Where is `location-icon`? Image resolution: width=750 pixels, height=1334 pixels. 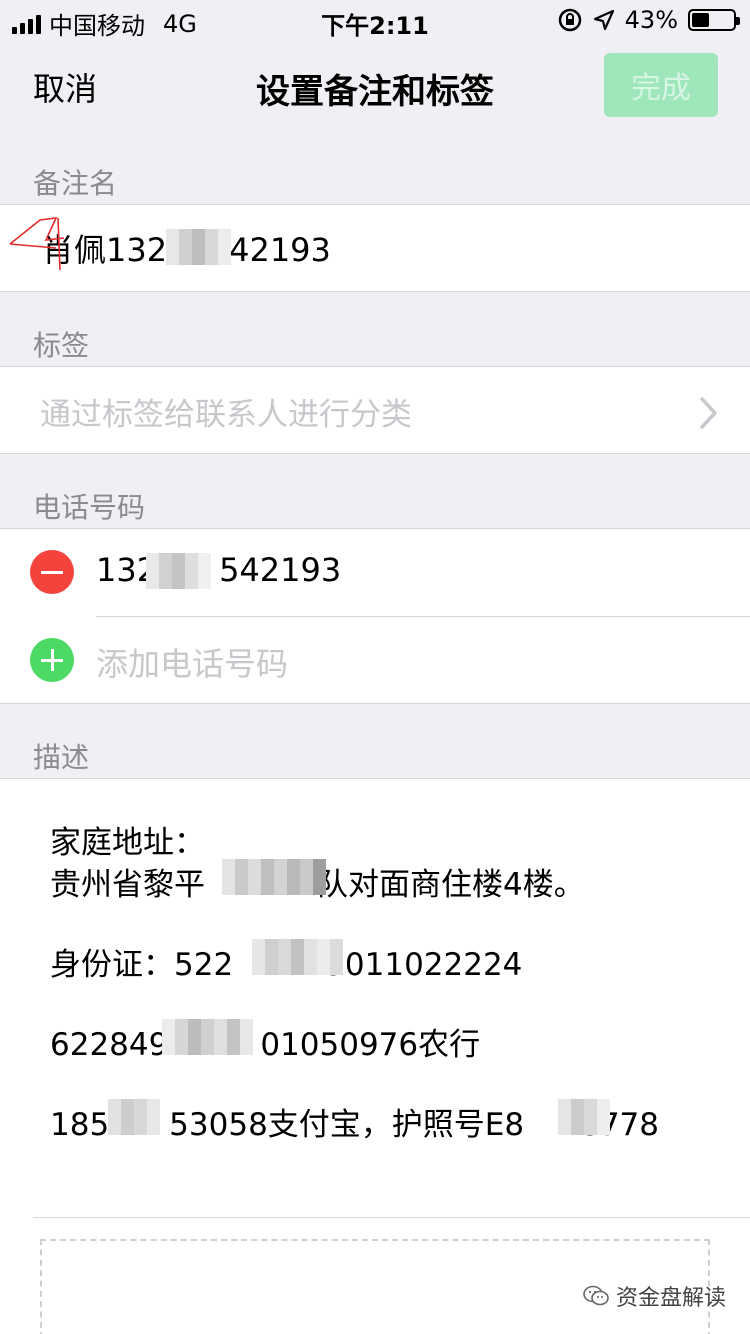
location-icon is located at coordinates (603, 20).